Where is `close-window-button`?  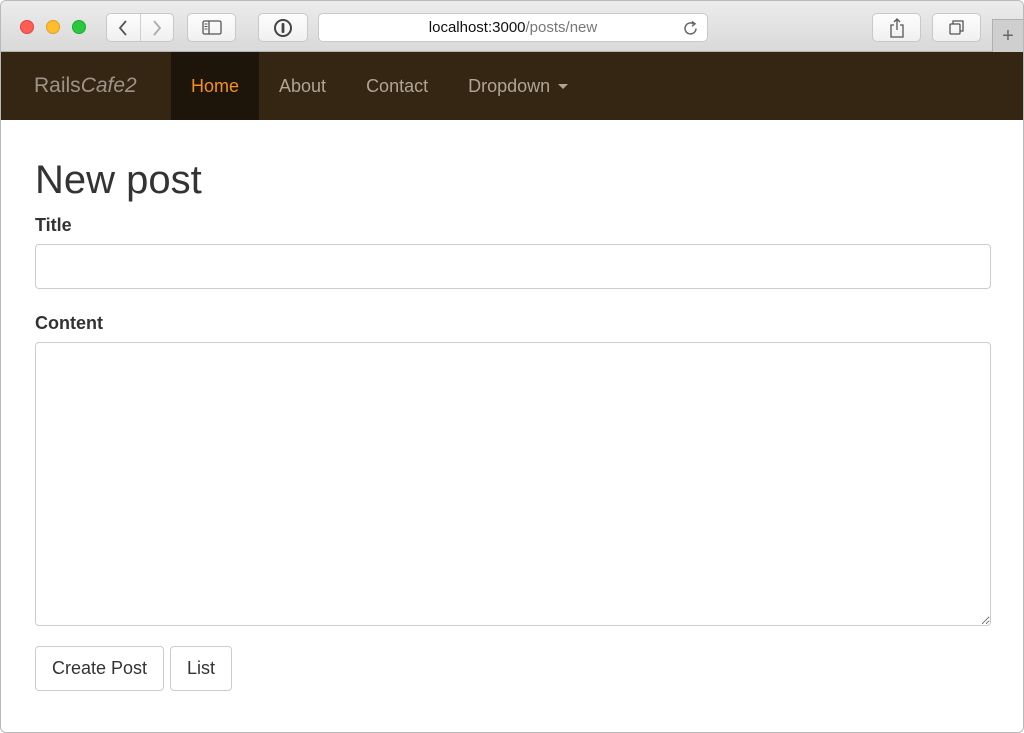
close-window-button is located at coordinates (27, 27).